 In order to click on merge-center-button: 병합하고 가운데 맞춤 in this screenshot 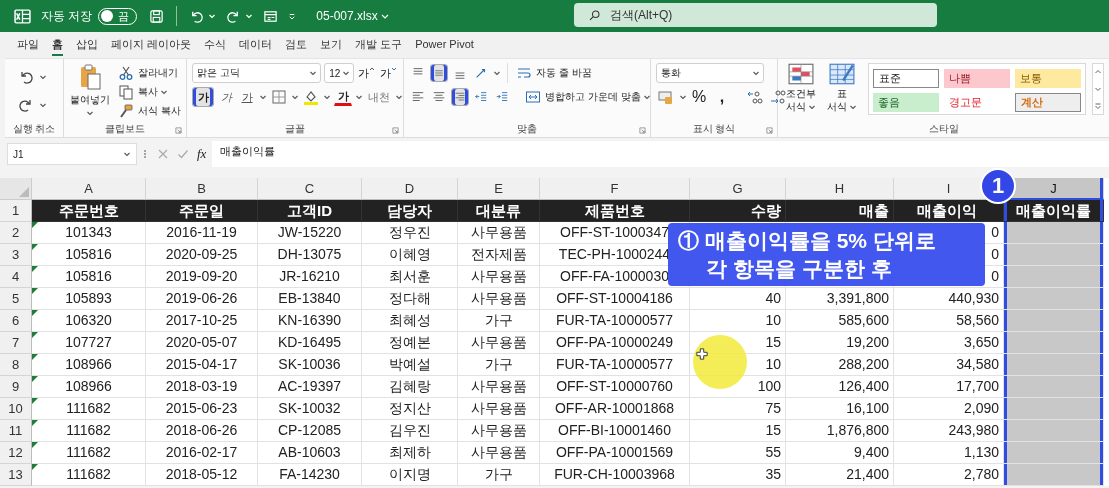, I will do `click(587, 97)`.